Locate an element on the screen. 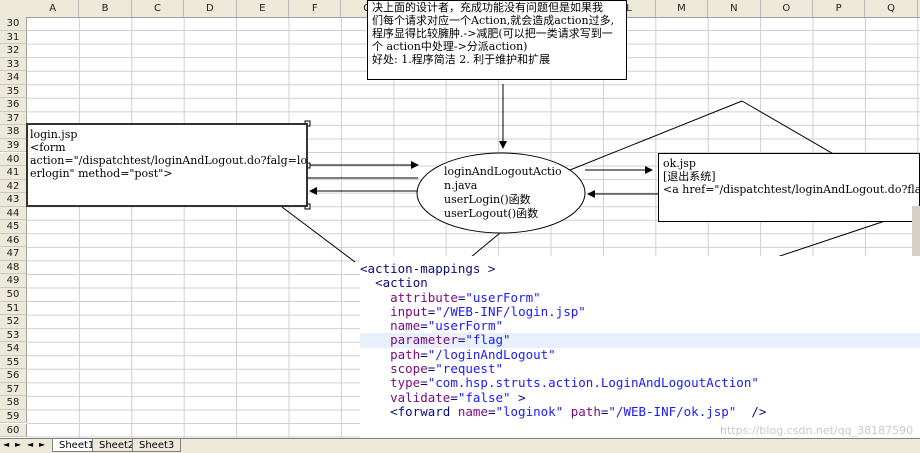 This screenshot has width=920, height=453. code-token: <action is located at coordinates (401, 283).